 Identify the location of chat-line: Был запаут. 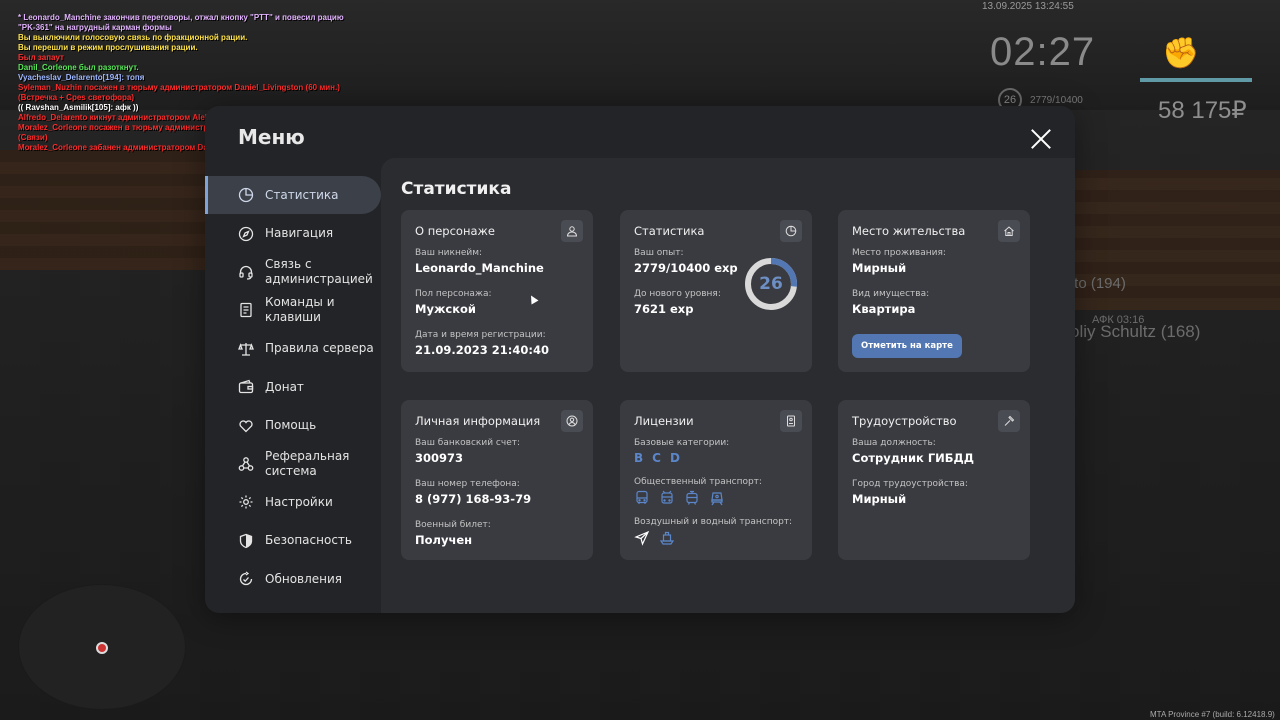
(41, 57).